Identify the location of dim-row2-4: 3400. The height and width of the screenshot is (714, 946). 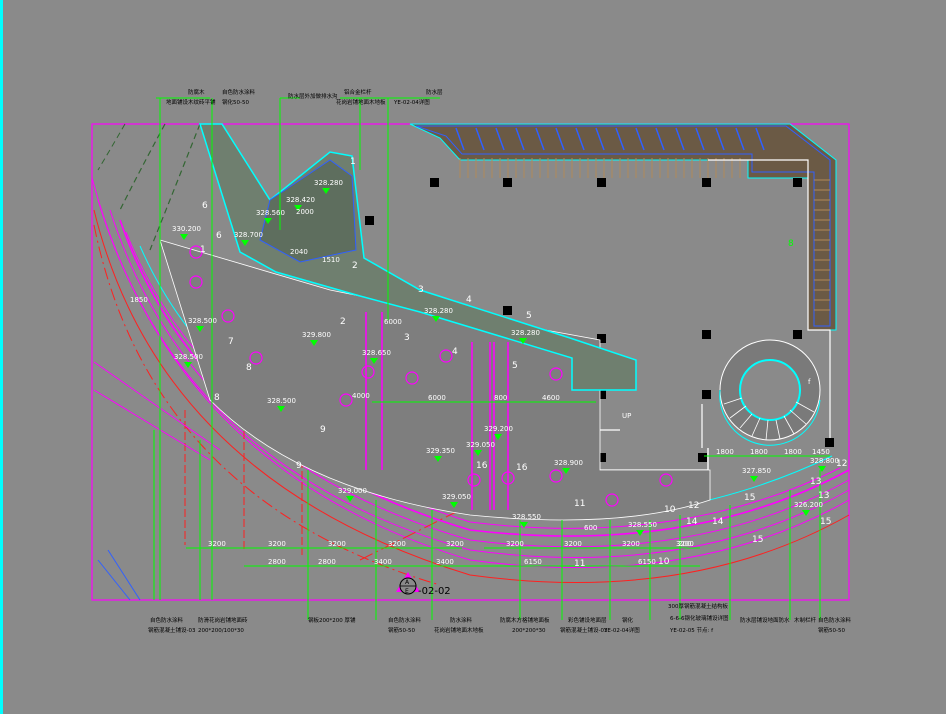
(445, 562).